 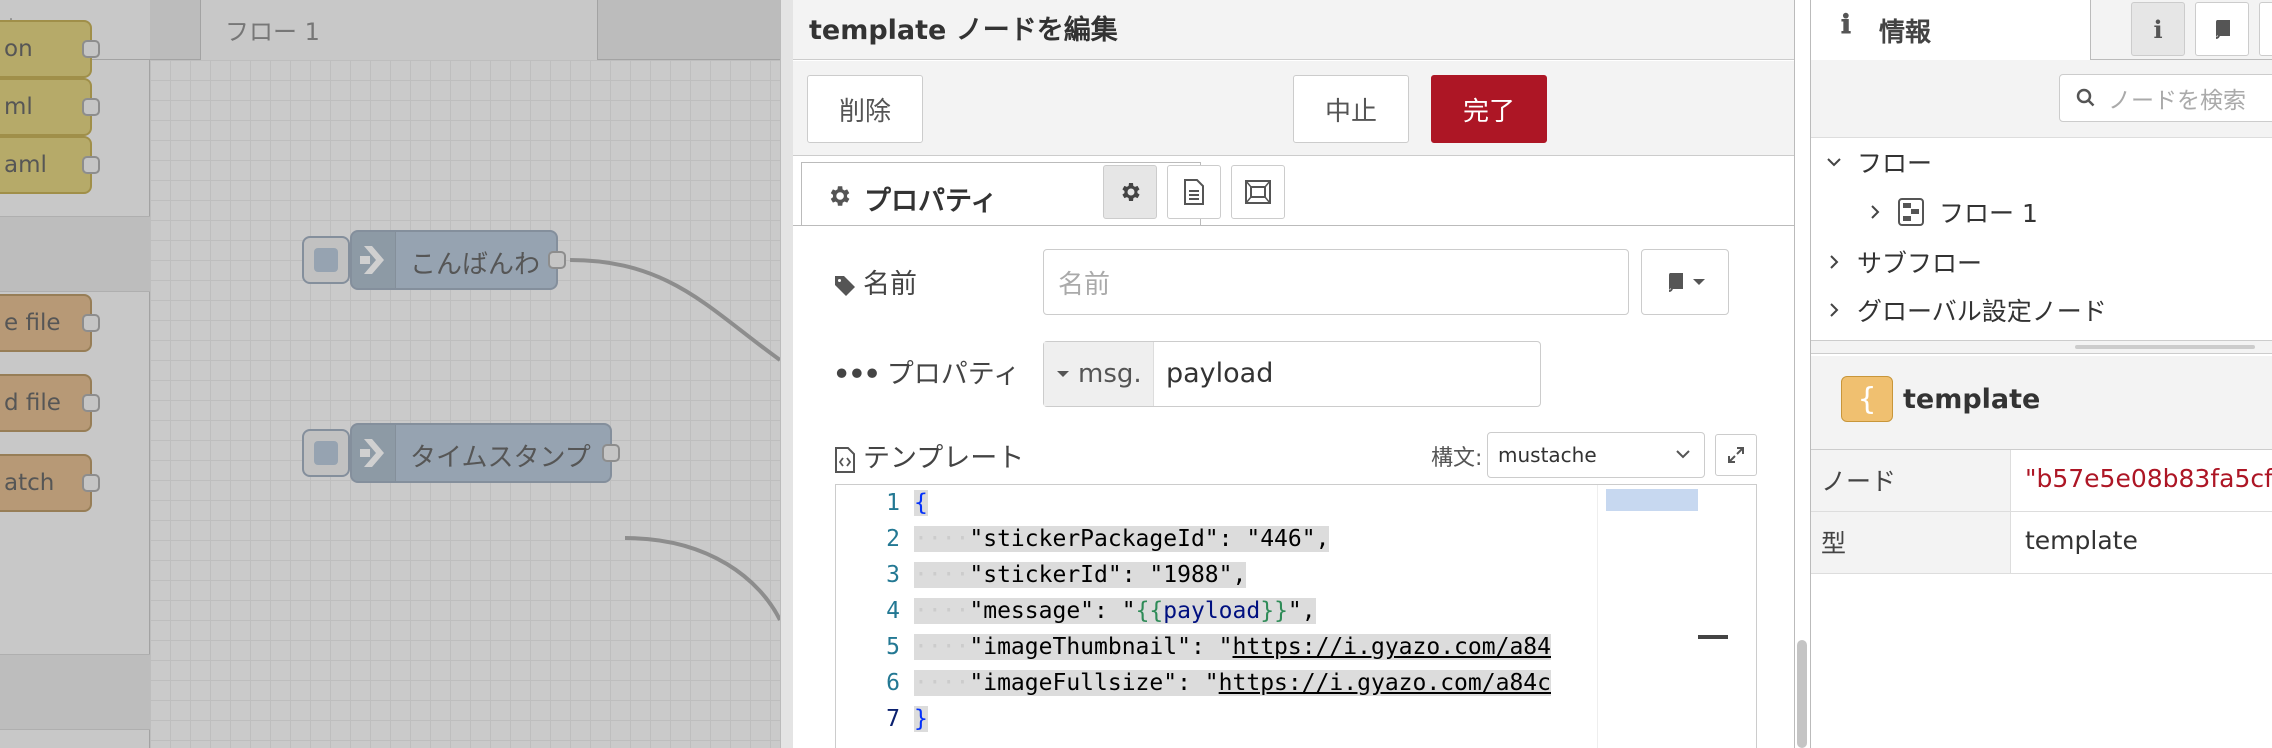 I want to click on editor-minimap, so click(x=1676, y=616).